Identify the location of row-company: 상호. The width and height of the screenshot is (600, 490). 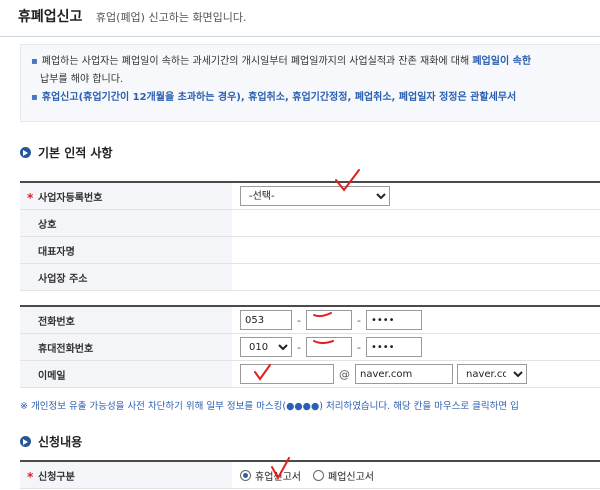
(310, 223).